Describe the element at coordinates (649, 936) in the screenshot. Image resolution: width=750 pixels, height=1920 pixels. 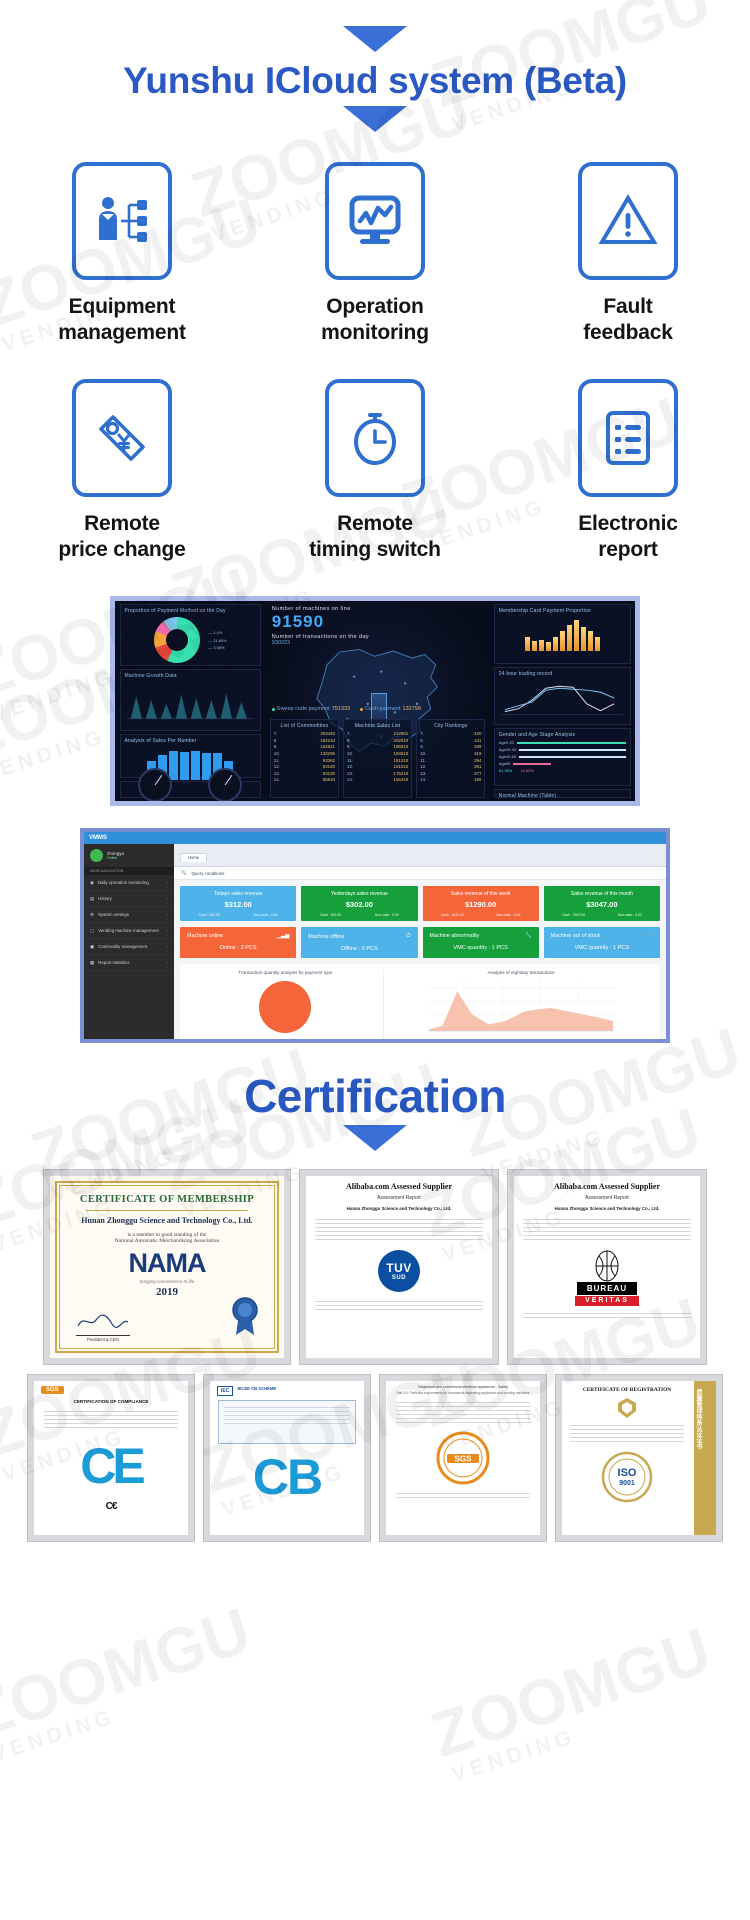
I see `cart-icon: 🛒` at that location.